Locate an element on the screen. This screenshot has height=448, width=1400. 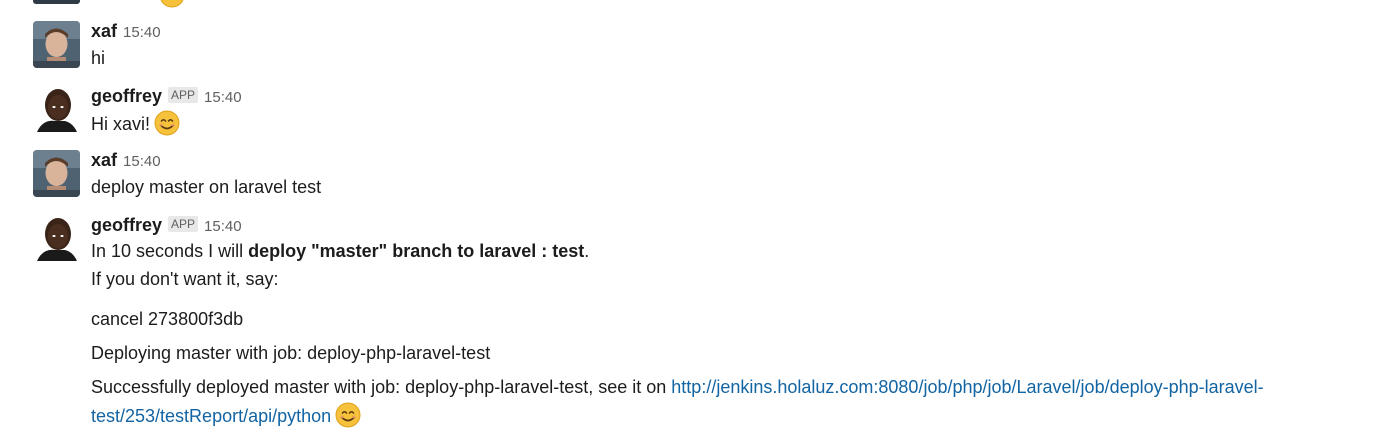
message-text-content: Hi xavi! is located at coordinates (121, 124).